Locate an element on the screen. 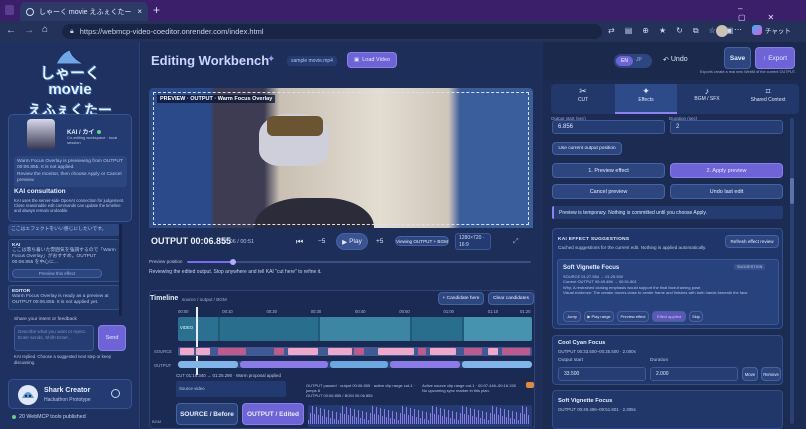 Image resolution: width=806 pixels, height=429 pixels. send-button: Send is located at coordinates (112, 338).